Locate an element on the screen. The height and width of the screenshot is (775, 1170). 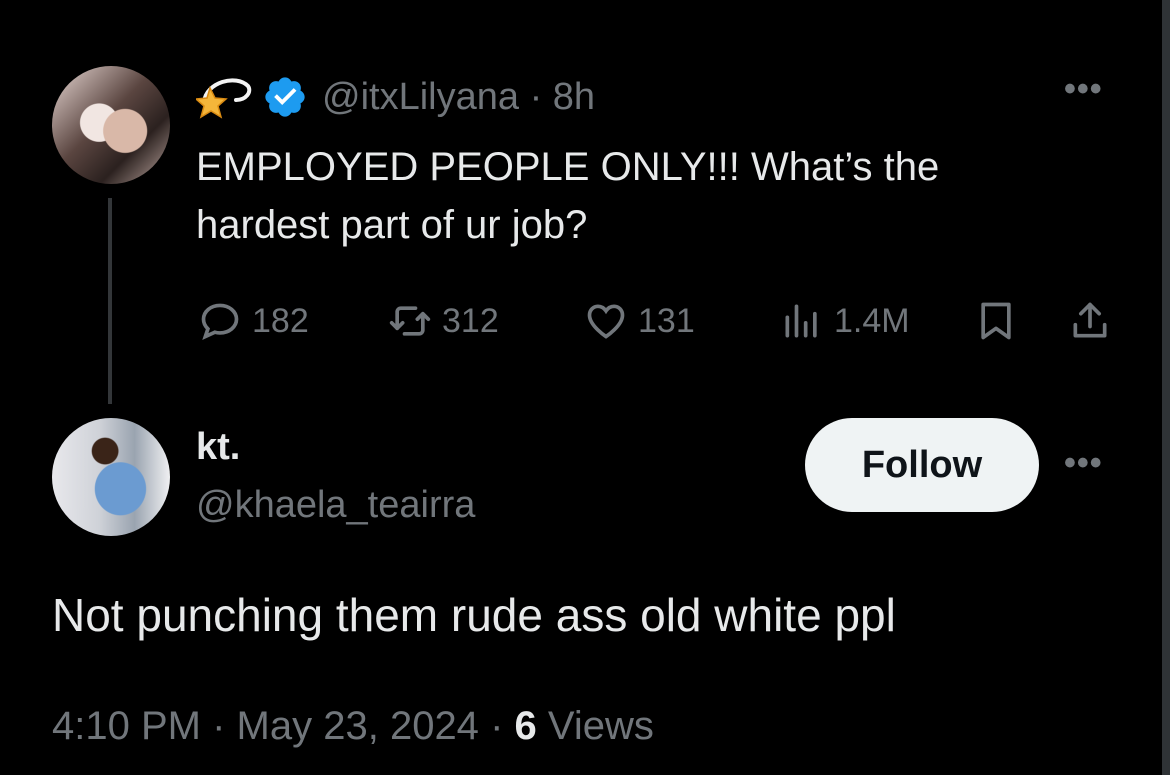
scrollbar is located at coordinates (1166, 387).